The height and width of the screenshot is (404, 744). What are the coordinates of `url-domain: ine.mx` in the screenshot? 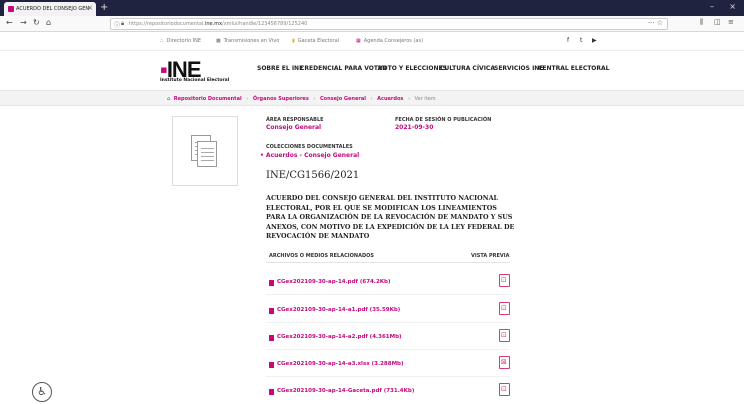 It's located at (213, 24).